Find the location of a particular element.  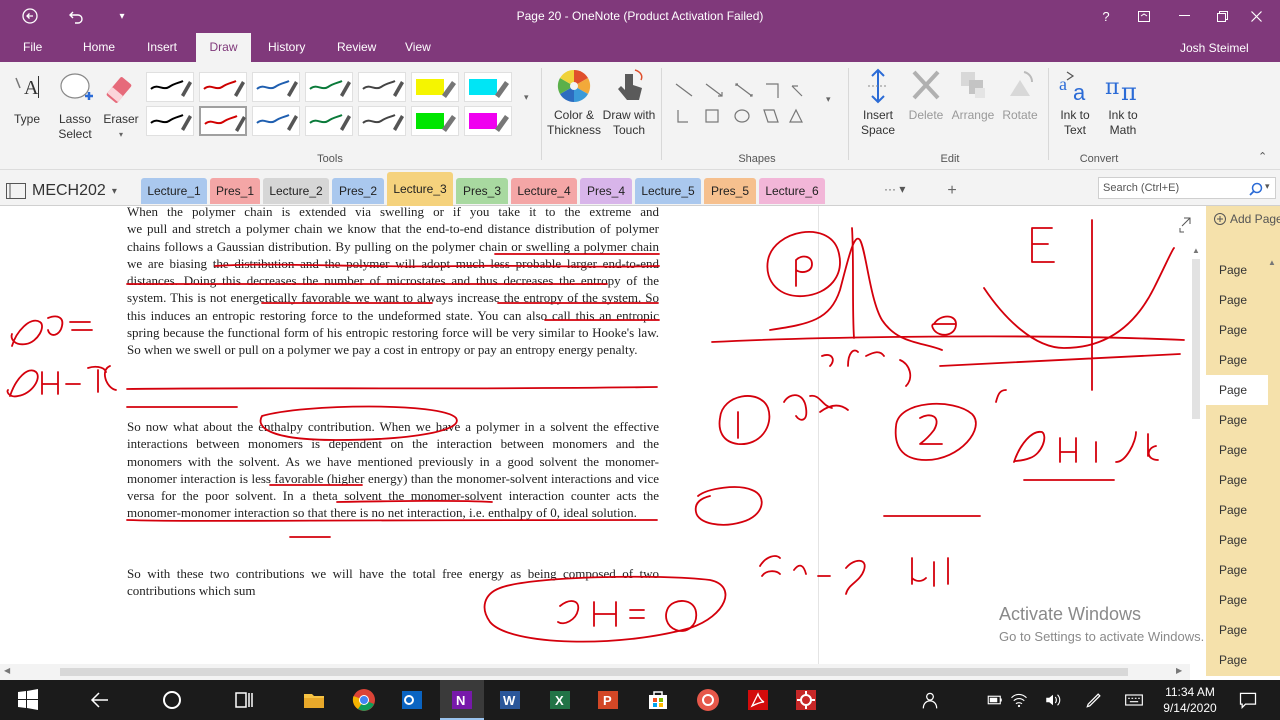

restore-icon is located at coordinates (1222, 16).